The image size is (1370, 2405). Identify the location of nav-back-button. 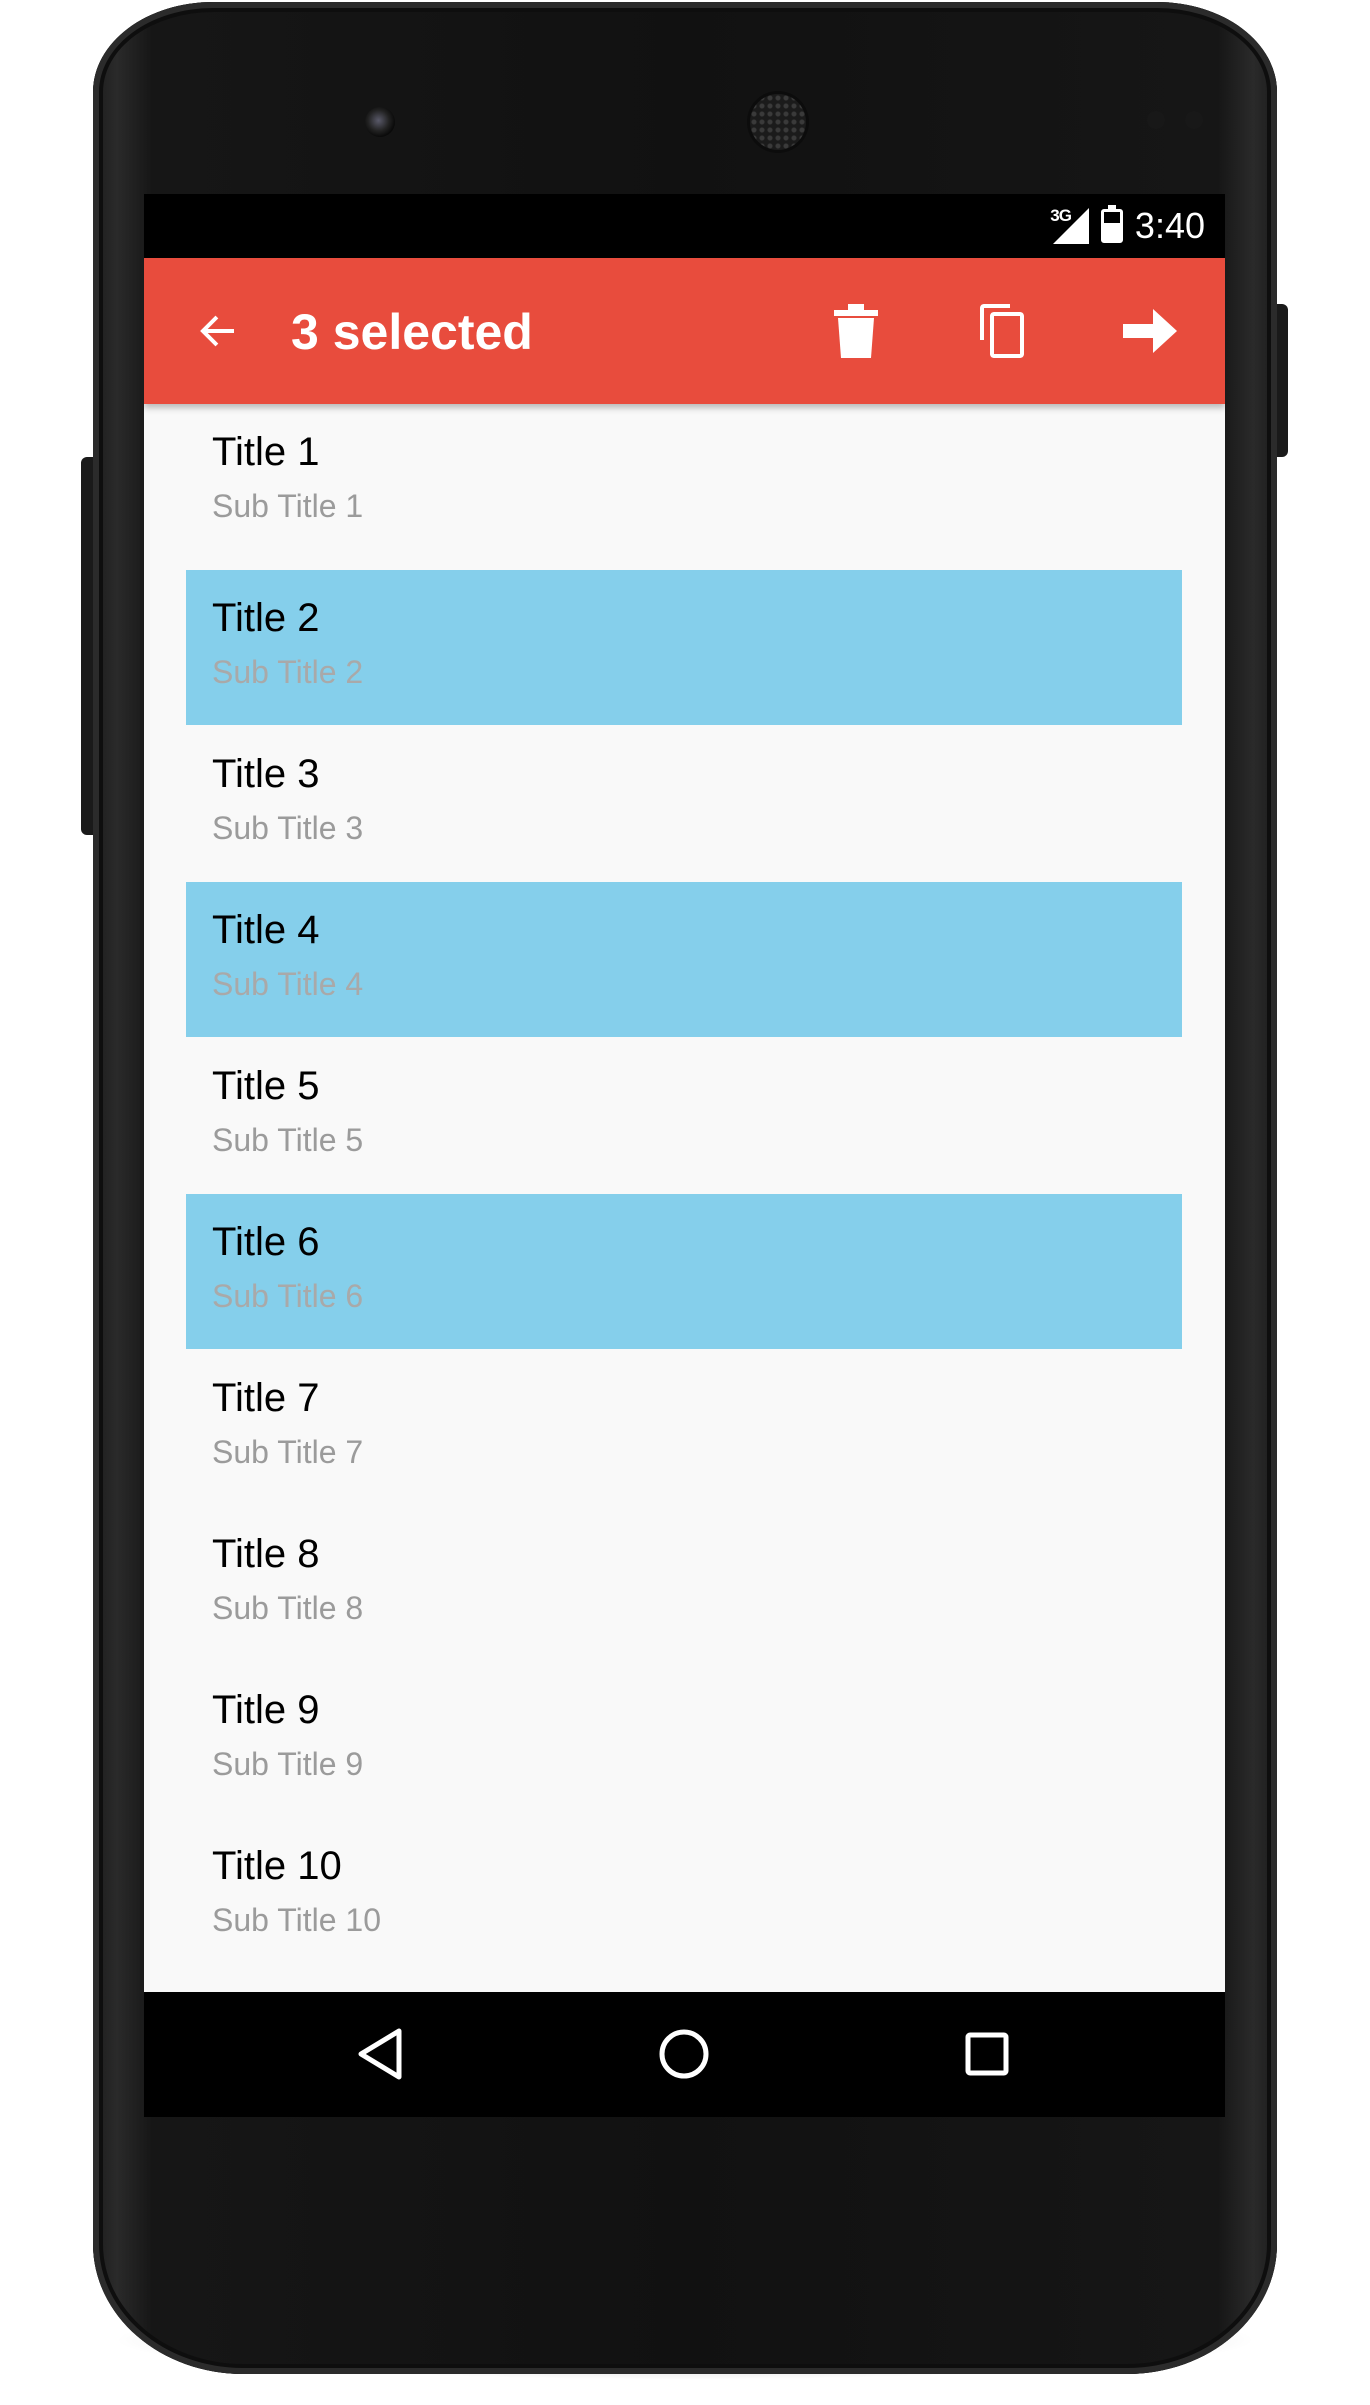
(380, 2054).